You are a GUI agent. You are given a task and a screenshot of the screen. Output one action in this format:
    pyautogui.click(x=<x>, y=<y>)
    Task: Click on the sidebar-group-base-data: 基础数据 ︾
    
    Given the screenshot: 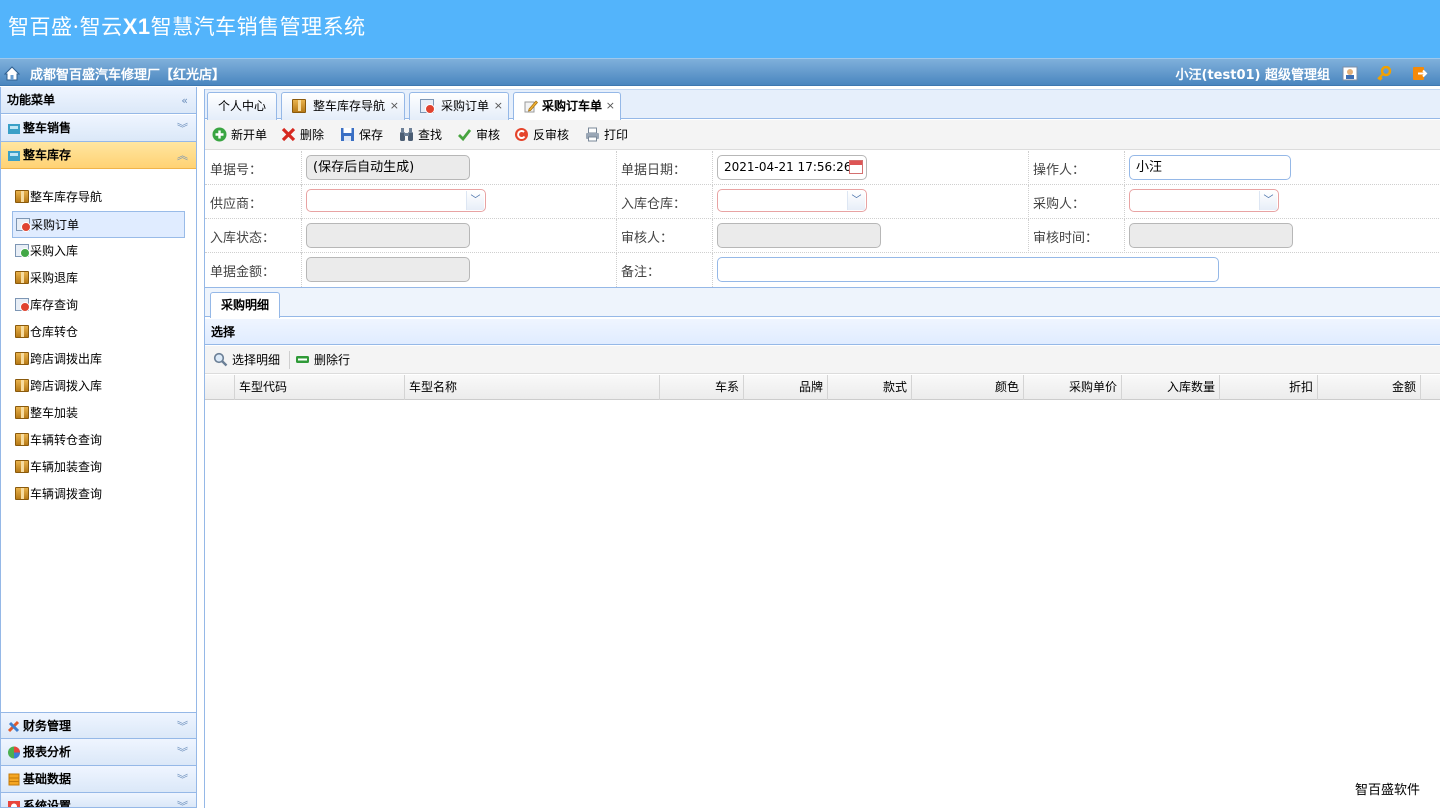 What is the action you would take?
    pyautogui.click(x=98, y=779)
    